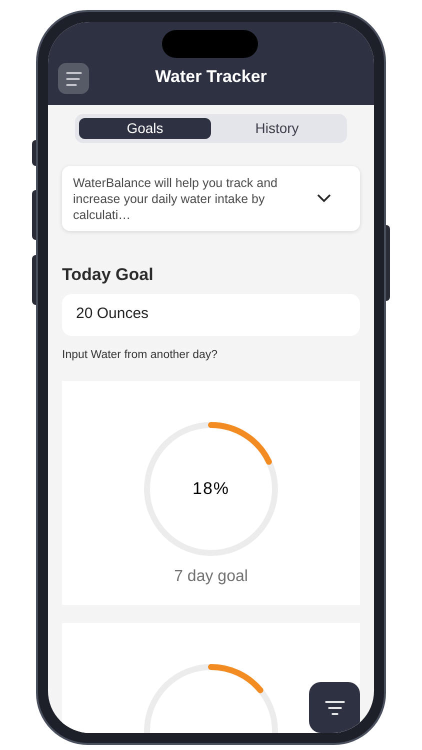 This screenshot has height=750, width=422. I want to click on goal-field: 20 Ounces, so click(211, 315).